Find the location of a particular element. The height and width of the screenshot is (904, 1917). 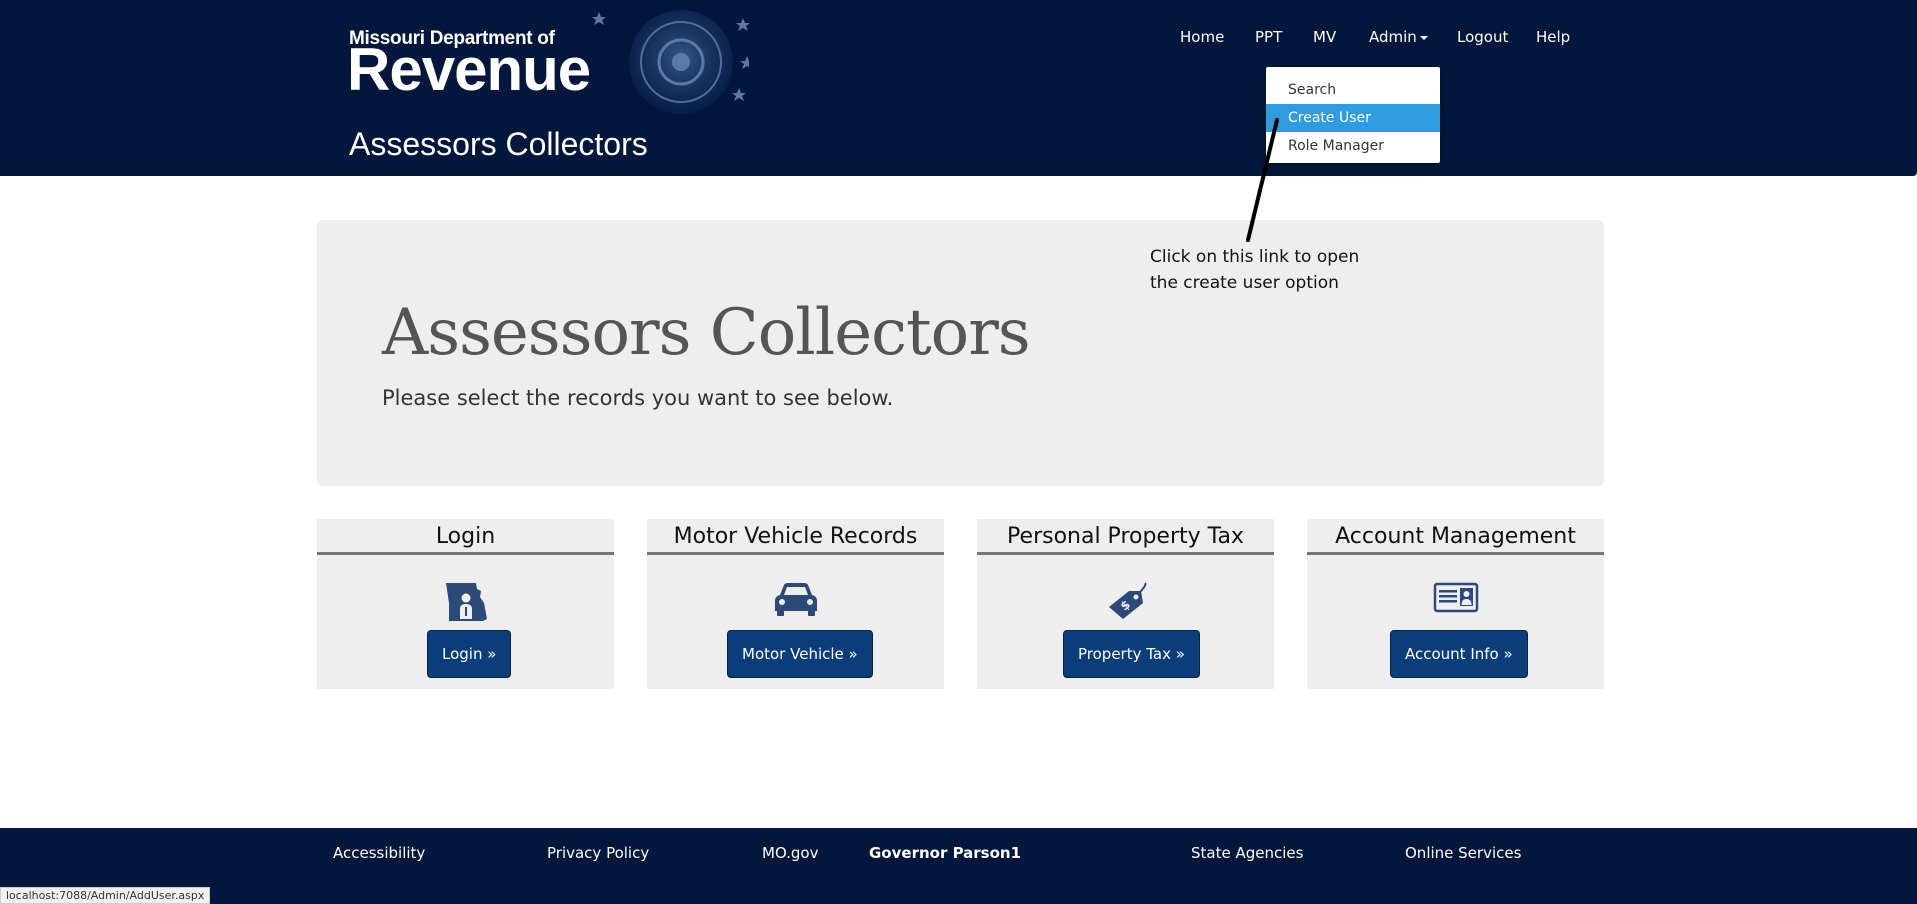

missouri-person-icon is located at coordinates (466, 602).